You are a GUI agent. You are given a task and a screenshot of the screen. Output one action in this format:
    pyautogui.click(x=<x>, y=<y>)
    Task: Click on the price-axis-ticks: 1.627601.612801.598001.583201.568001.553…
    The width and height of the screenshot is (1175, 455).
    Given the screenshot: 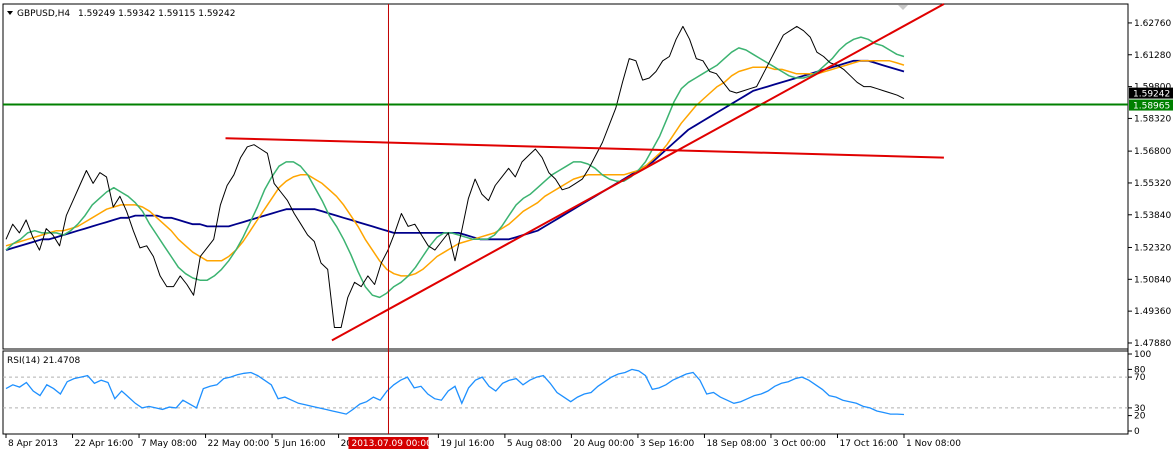 What is the action you would take?
    pyautogui.click(x=1149, y=184)
    